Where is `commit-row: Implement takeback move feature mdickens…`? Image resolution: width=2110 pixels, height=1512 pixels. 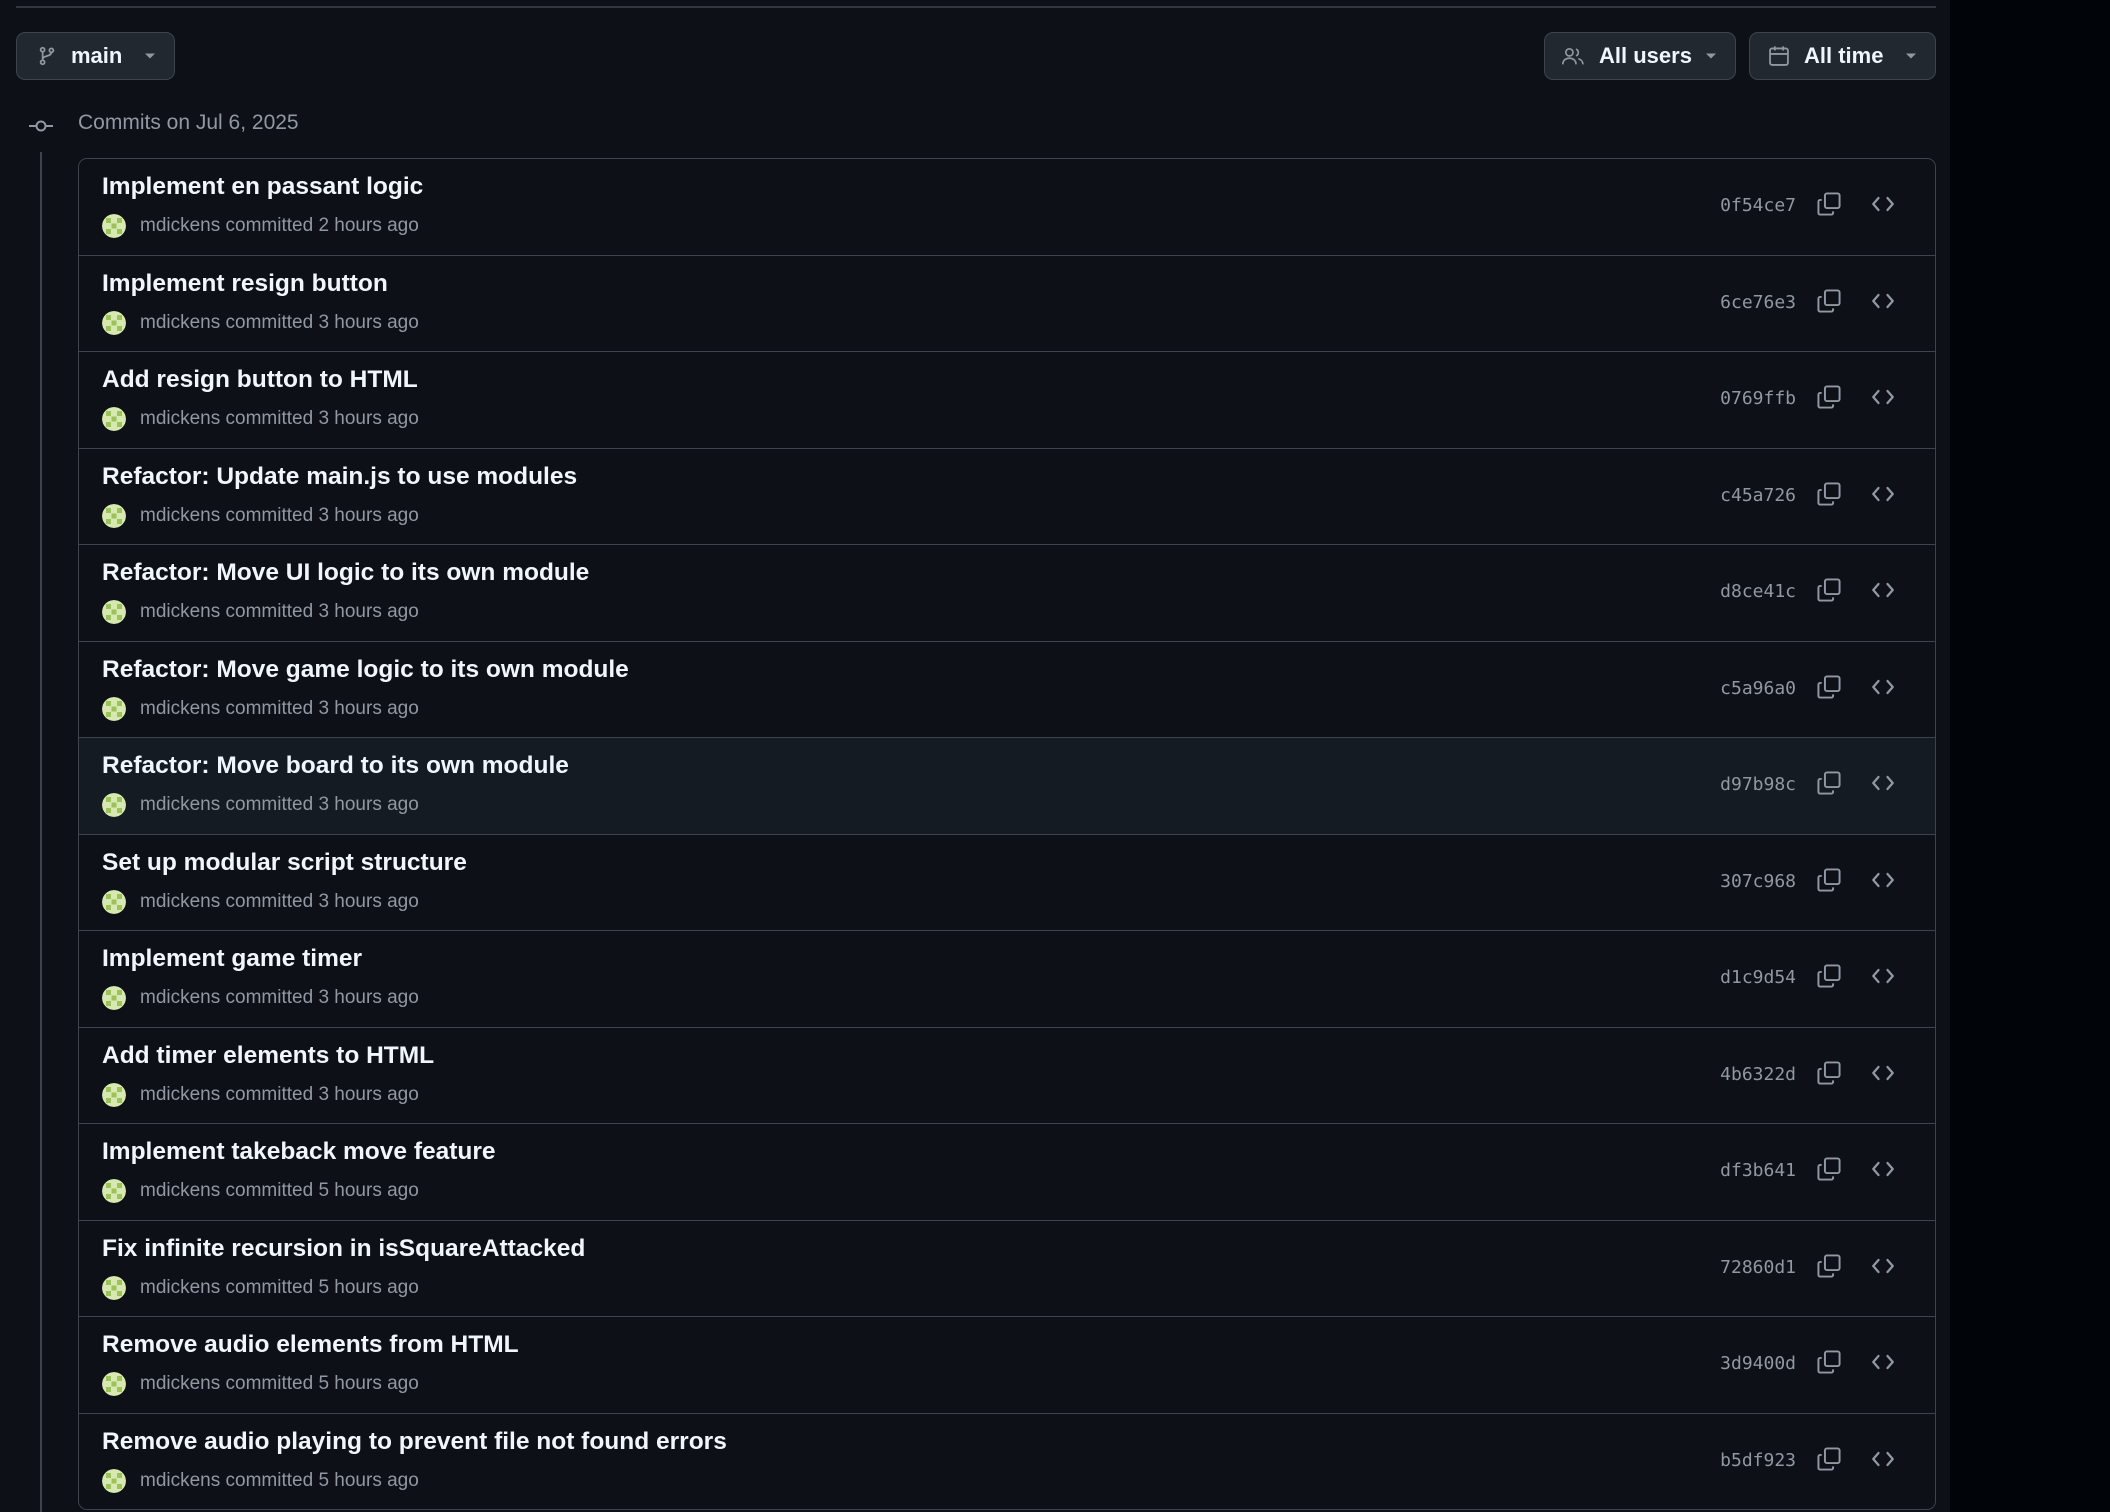
commit-row: Implement takeback move feature mdickens… is located at coordinates (1007, 1172).